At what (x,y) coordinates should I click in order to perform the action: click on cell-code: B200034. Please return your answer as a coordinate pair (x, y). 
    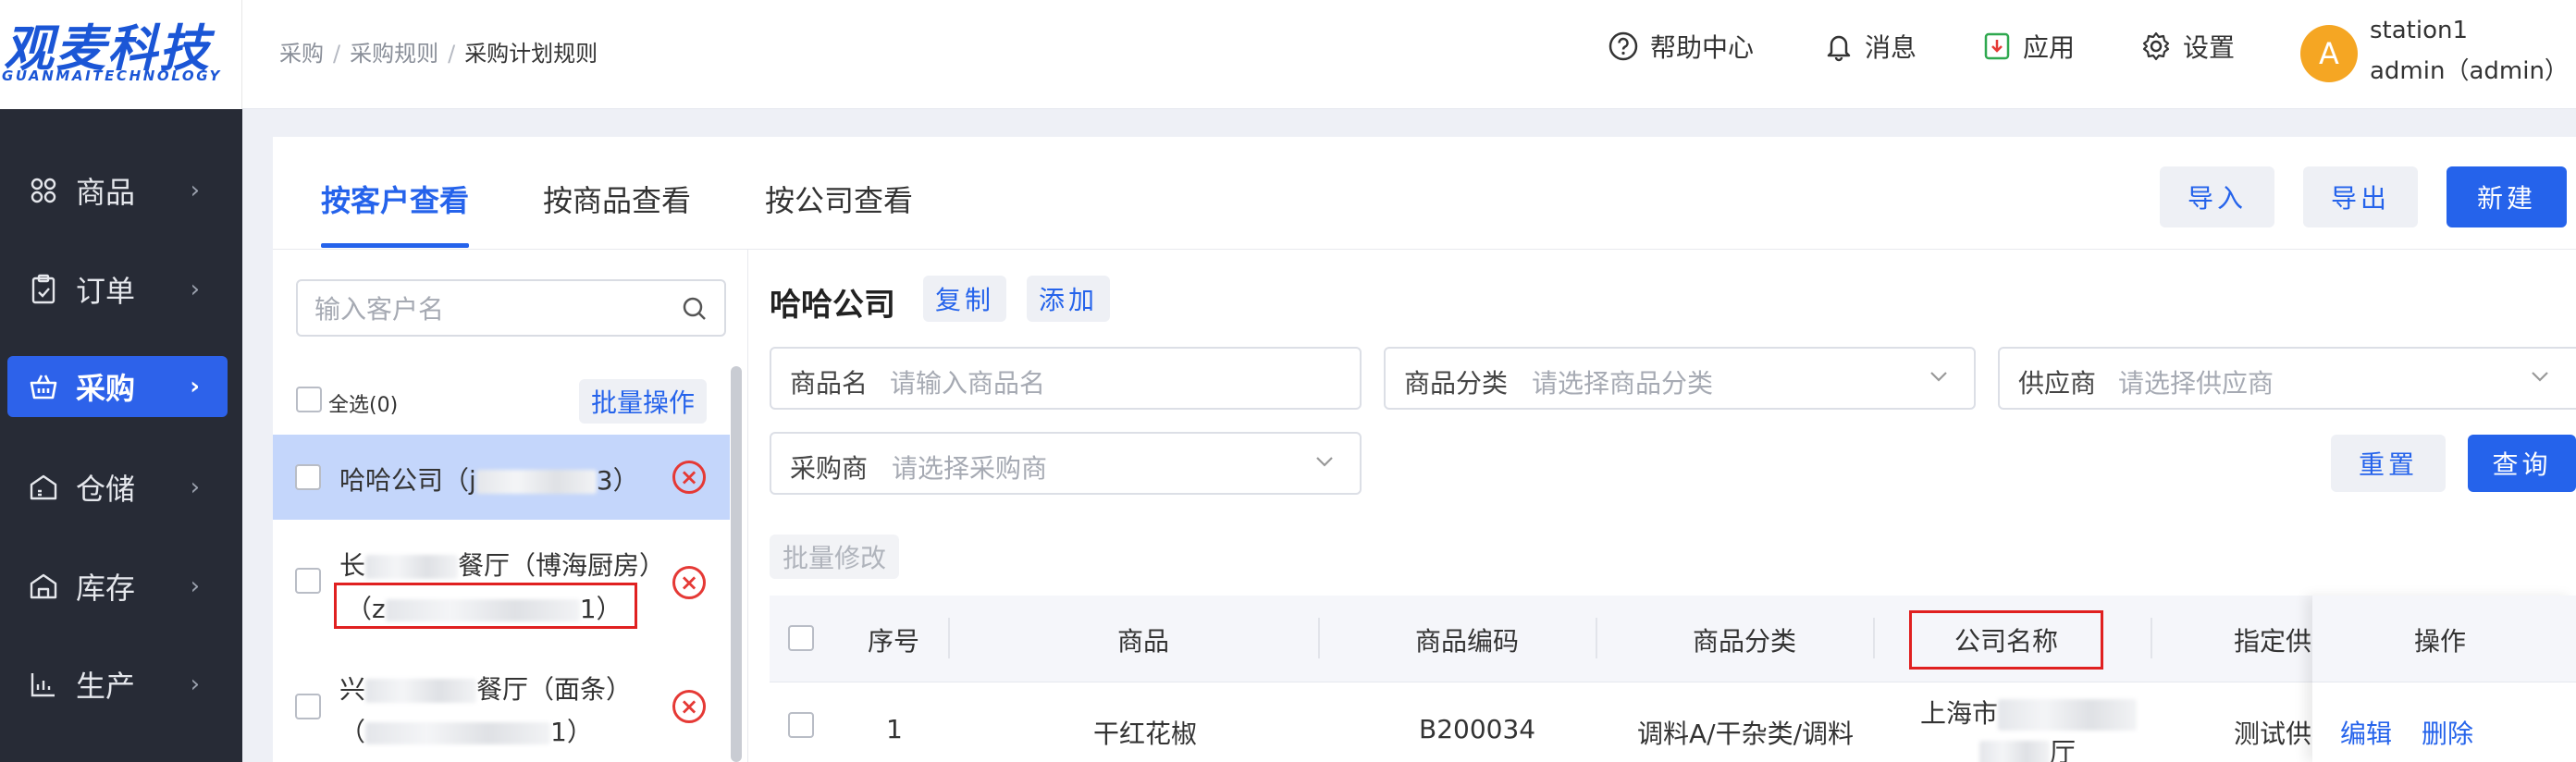
    Looking at the image, I should click on (1477, 729).